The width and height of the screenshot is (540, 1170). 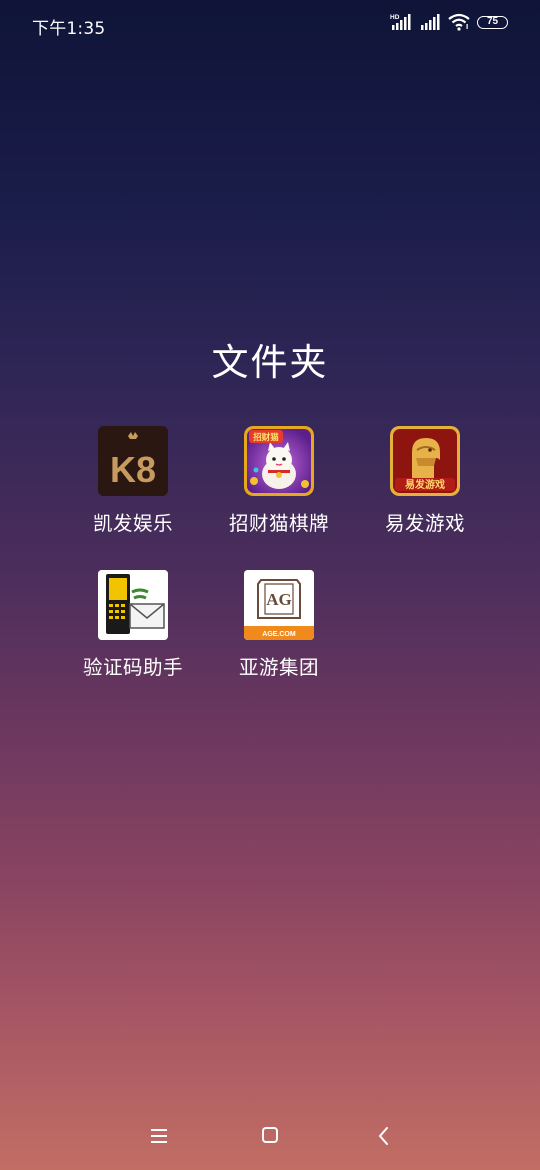 I want to click on home-icon, so click(x=270, y=1136).